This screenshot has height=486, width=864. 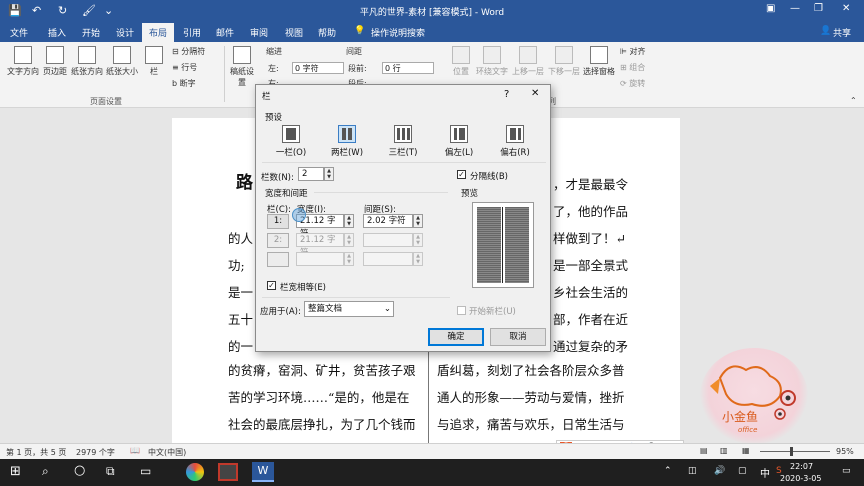 What do you see at coordinates (724, 450) in the screenshot?
I see `print-layout-icon: ▥` at bounding box center [724, 450].